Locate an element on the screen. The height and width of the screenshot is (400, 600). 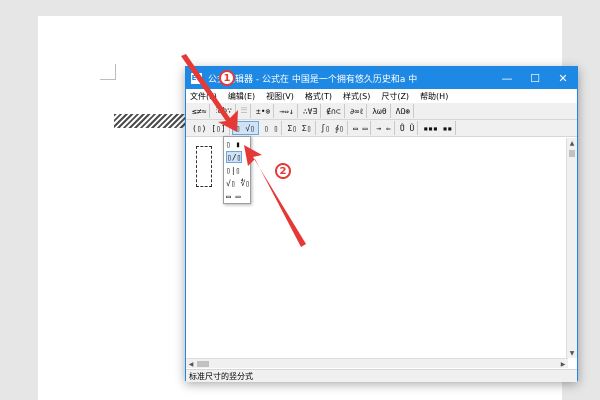
annotation-arrows is located at coordinates (243, 150).